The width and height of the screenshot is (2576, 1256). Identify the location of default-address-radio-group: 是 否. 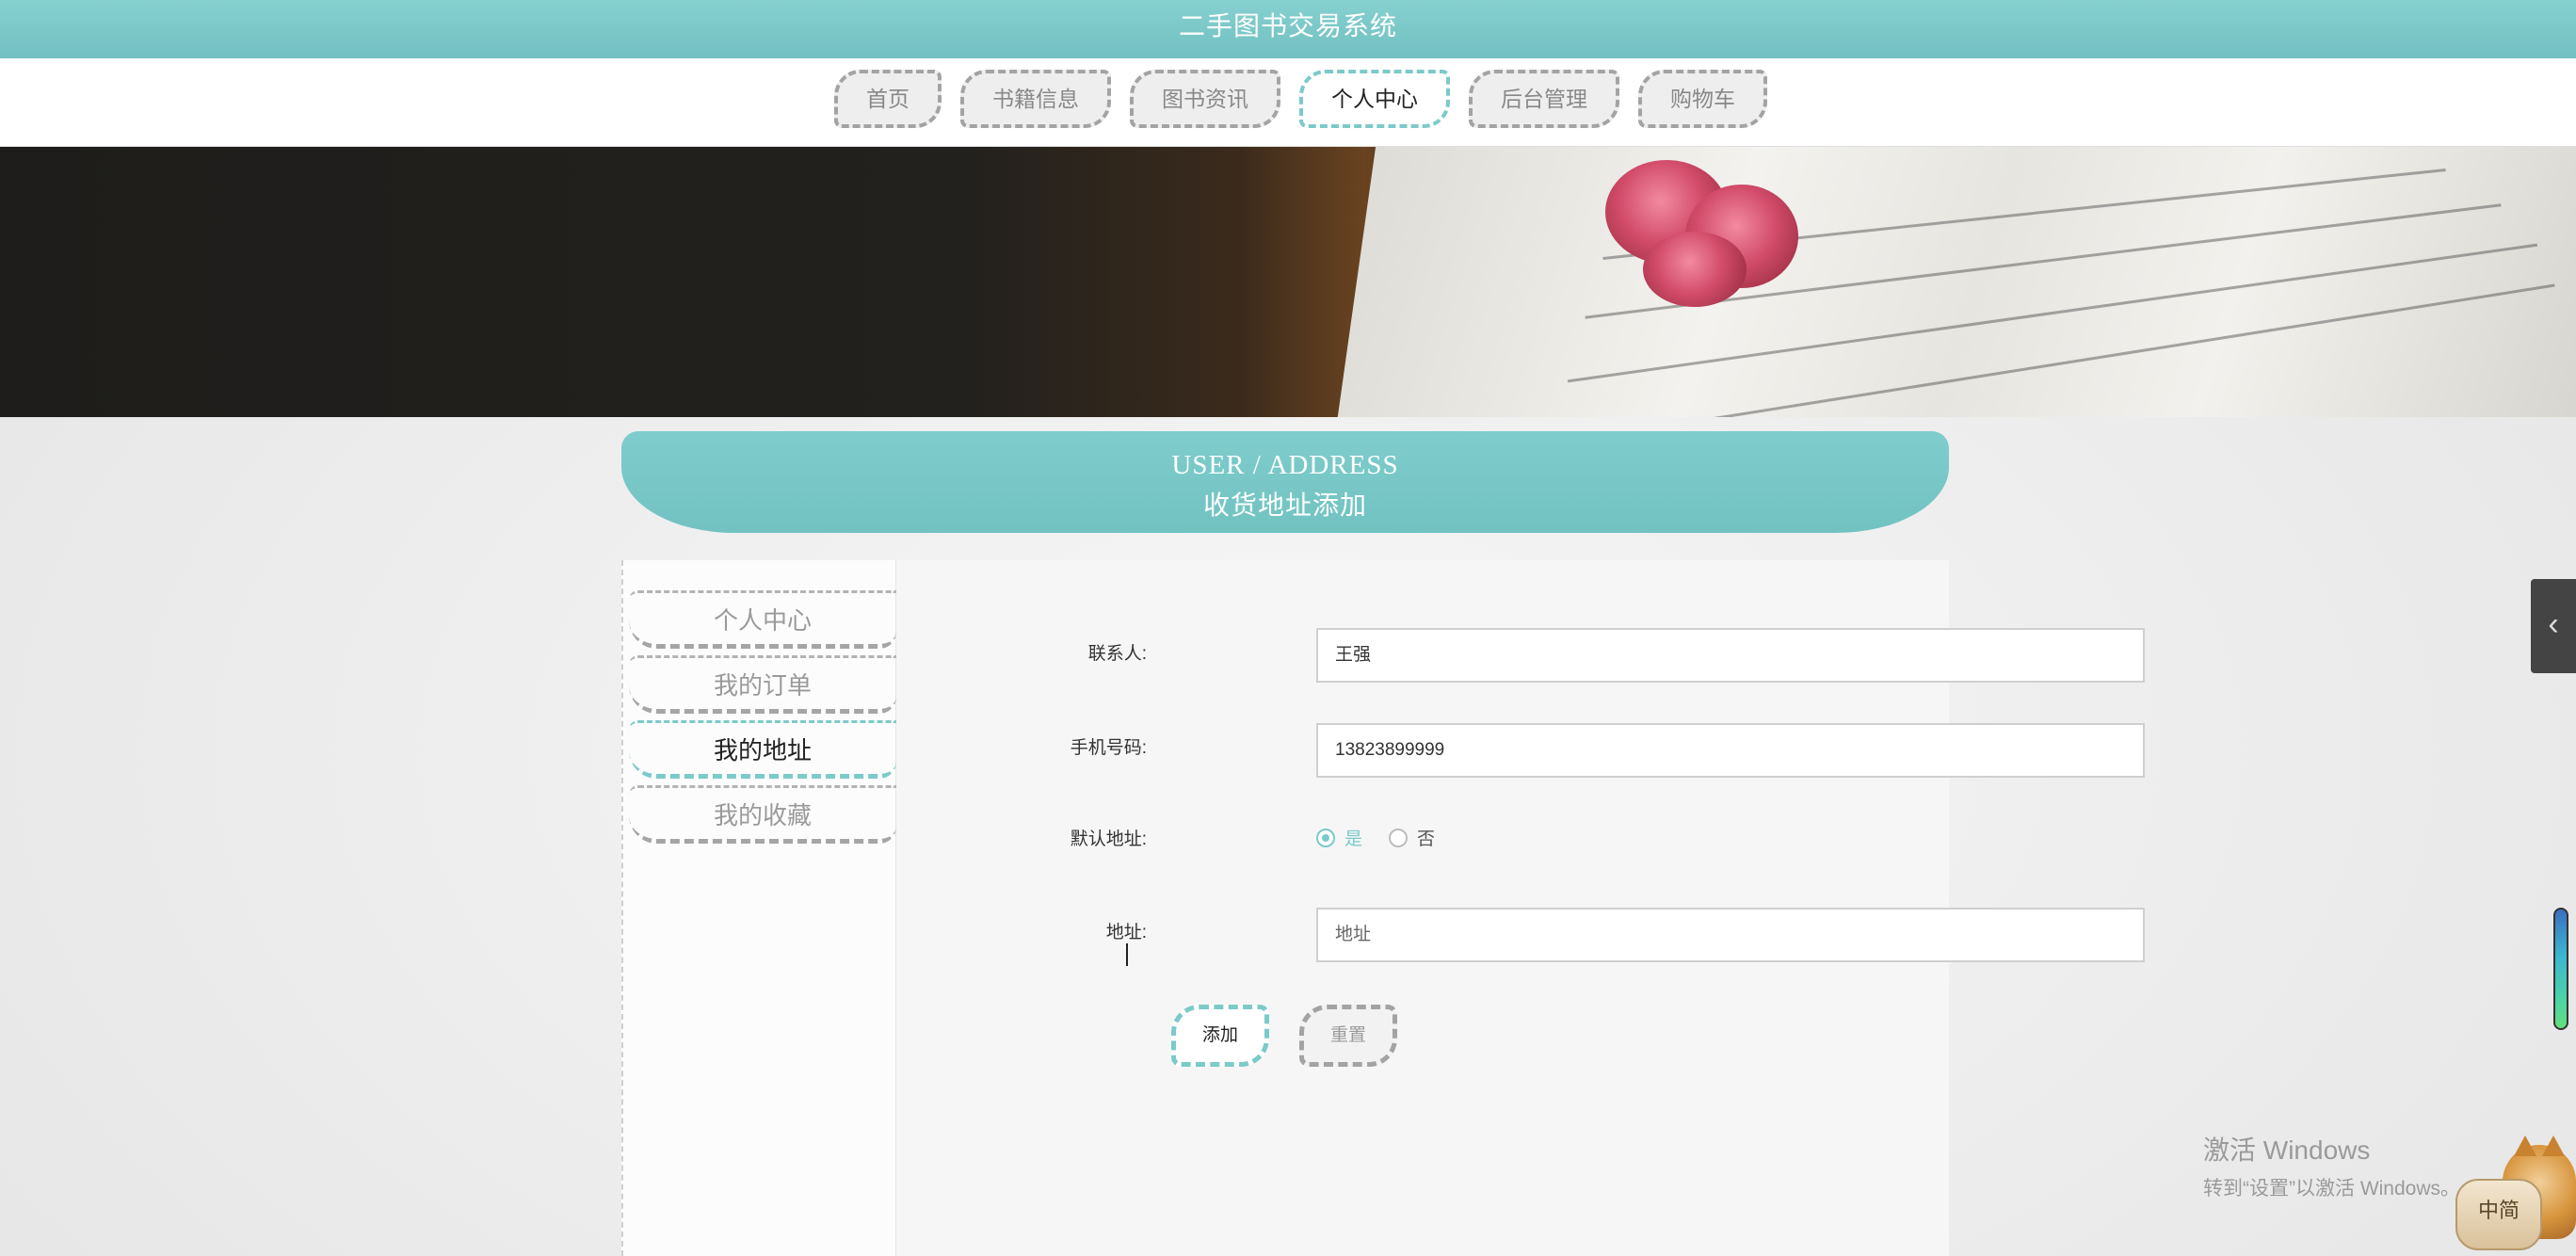
(1375, 837).